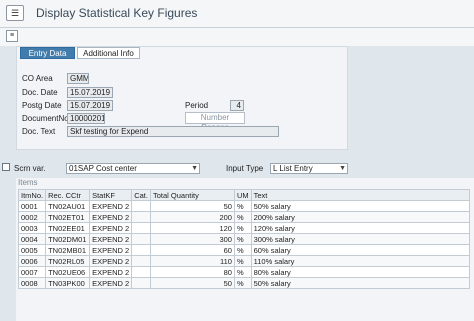  What do you see at coordinates (32, 239) in the screenshot?
I see `itmno-cell: 0004` at bounding box center [32, 239].